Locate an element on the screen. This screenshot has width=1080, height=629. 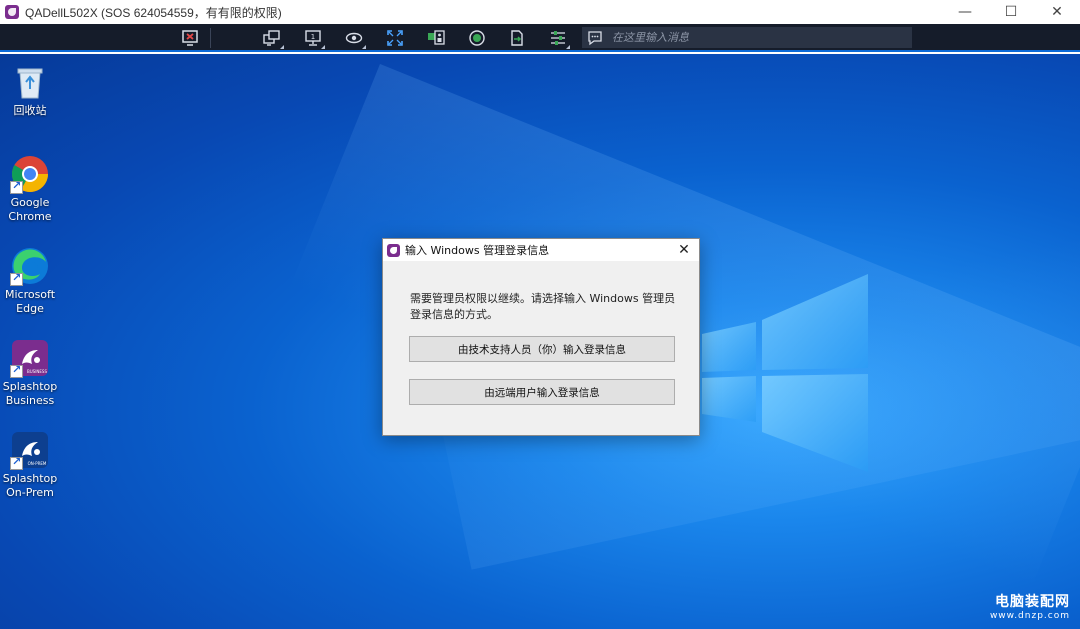
desktop-icon-label: Splashtop On-Prem is located at coordinates (30, 485).